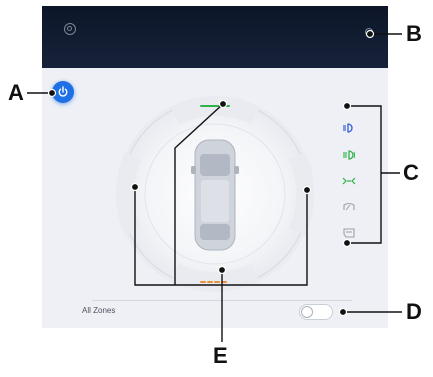 The width and height of the screenshot is (433, 377). Describe the element at coordinates (414, 311) in the screenshot. I see `callout-d: D` at that location.